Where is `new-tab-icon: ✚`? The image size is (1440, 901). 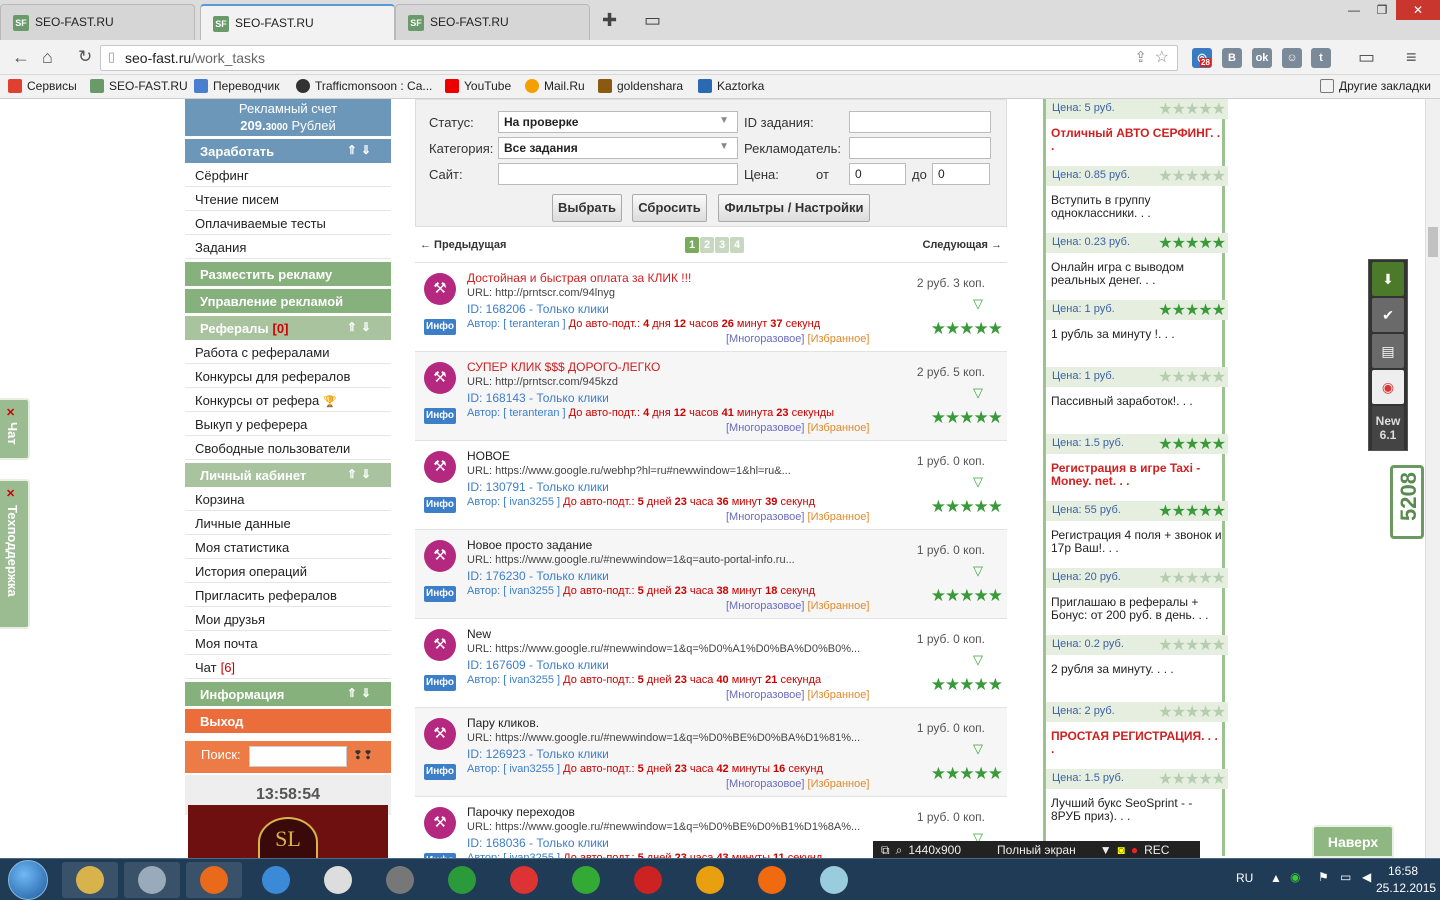 new-tab-icon: ✚ is located at coordinates (609, 20).